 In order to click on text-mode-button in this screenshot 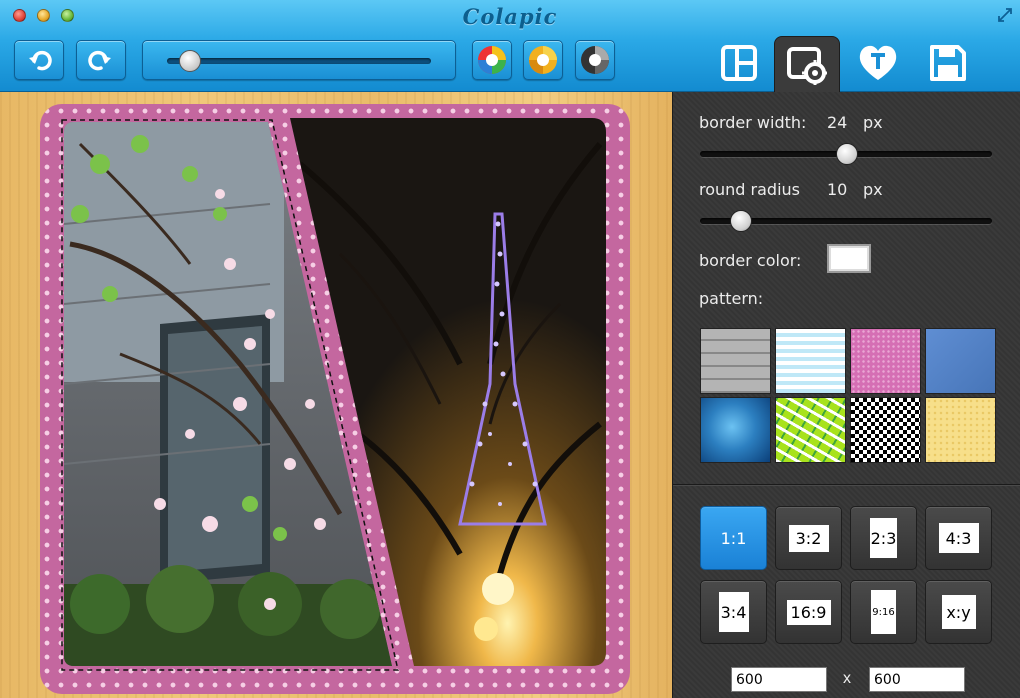, I will do `click(878, 63)`.